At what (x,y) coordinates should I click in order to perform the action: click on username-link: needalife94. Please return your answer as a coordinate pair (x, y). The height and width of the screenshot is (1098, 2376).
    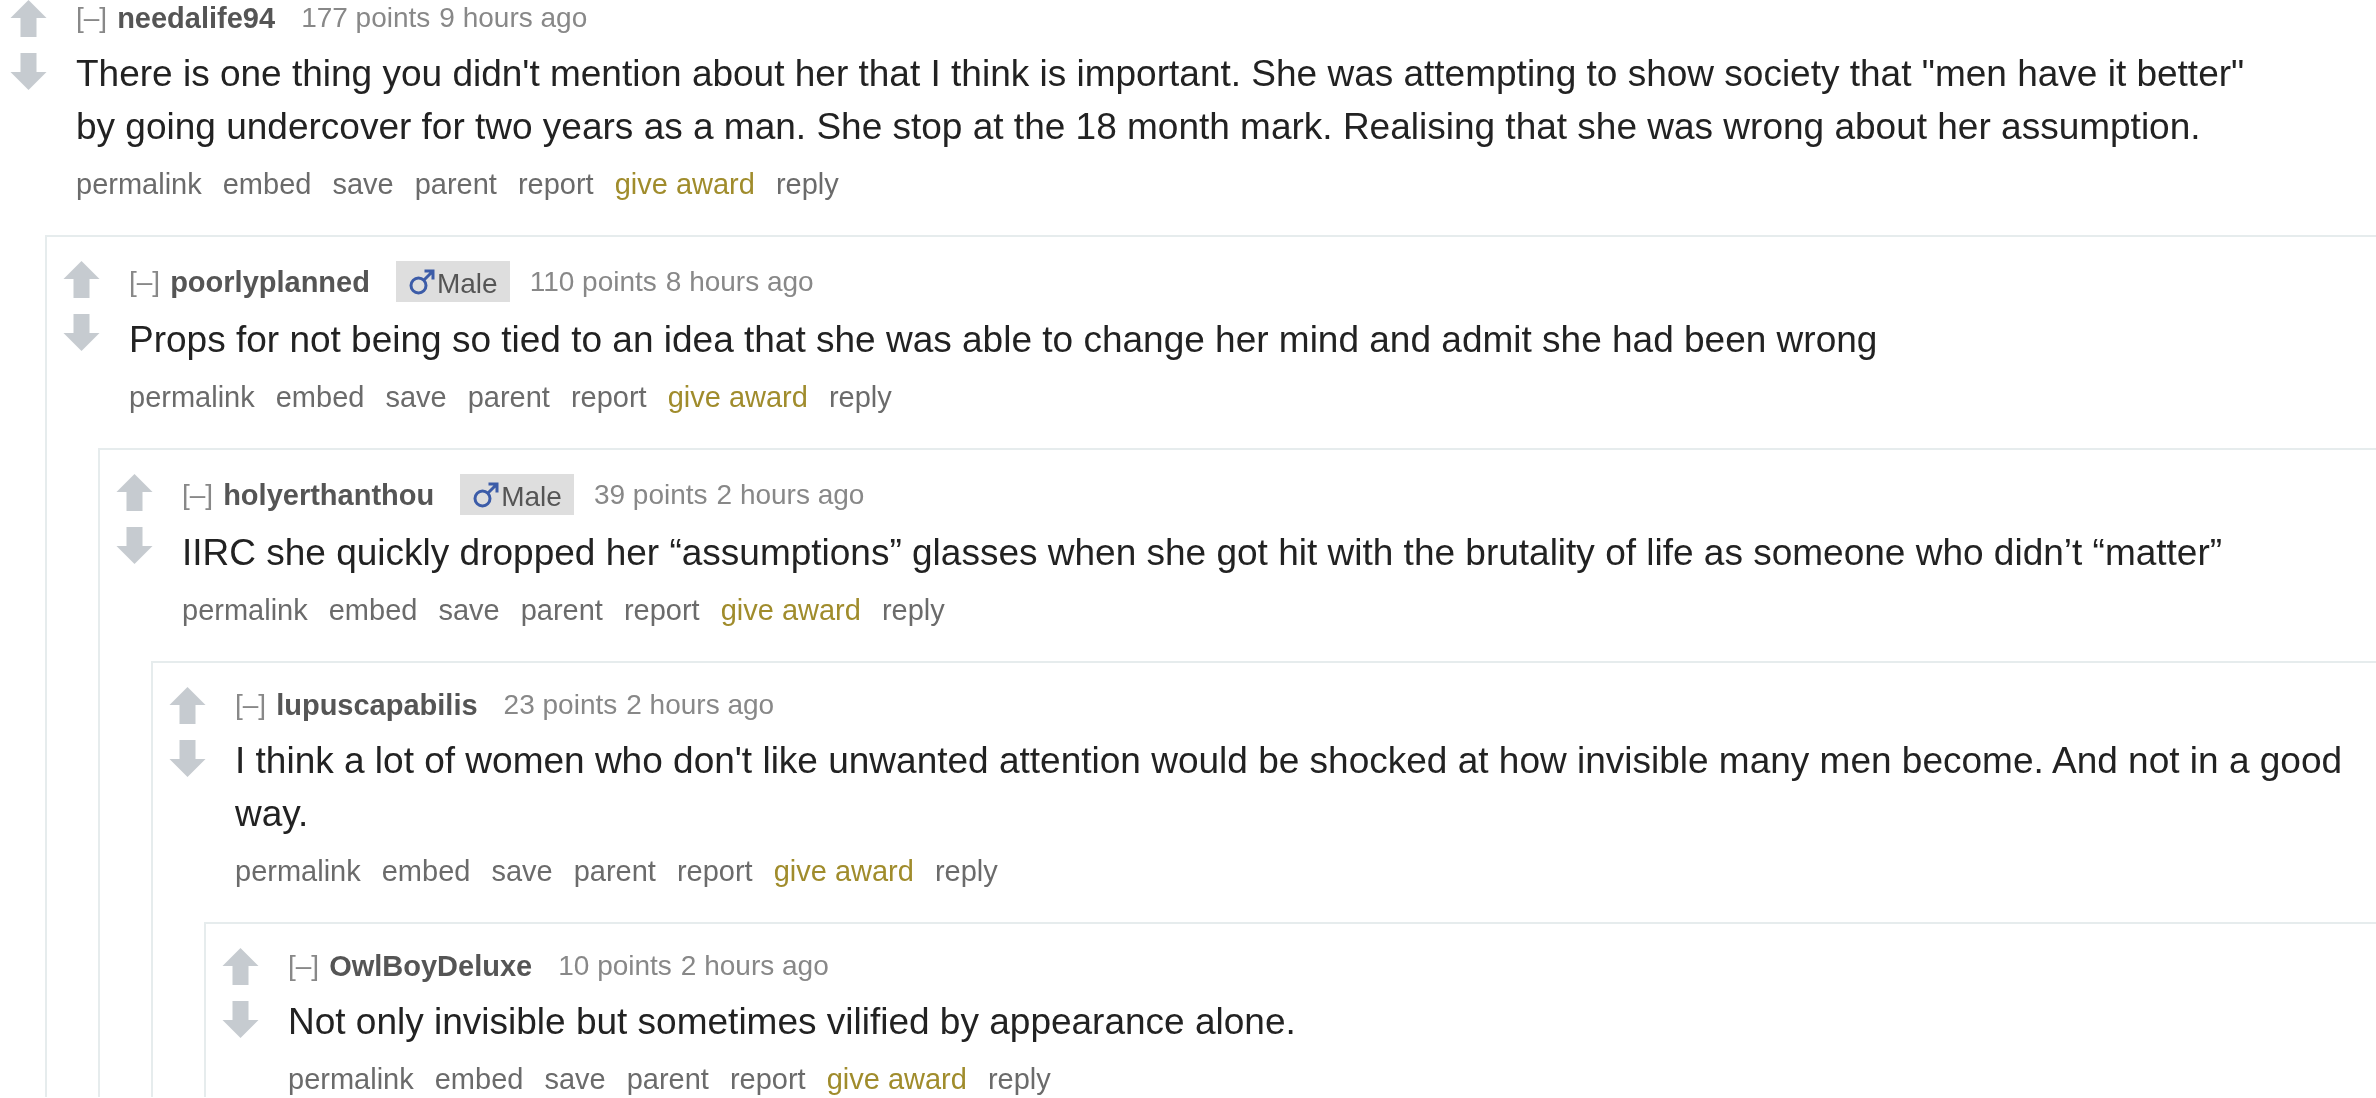
    Looking at the image, I should click on (196, 18).